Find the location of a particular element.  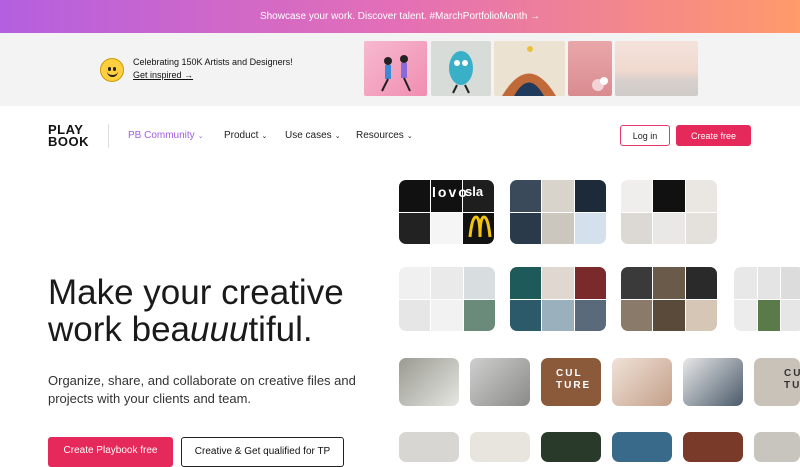

login-button: Log in is located at coordinates (645, 135).